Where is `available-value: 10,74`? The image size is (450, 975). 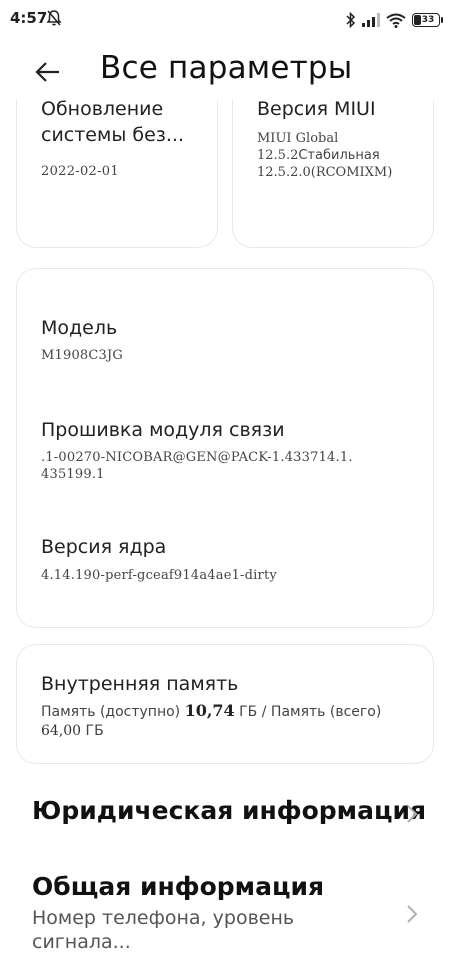
available-value: 10,74 is located at coordinates (209, 710).